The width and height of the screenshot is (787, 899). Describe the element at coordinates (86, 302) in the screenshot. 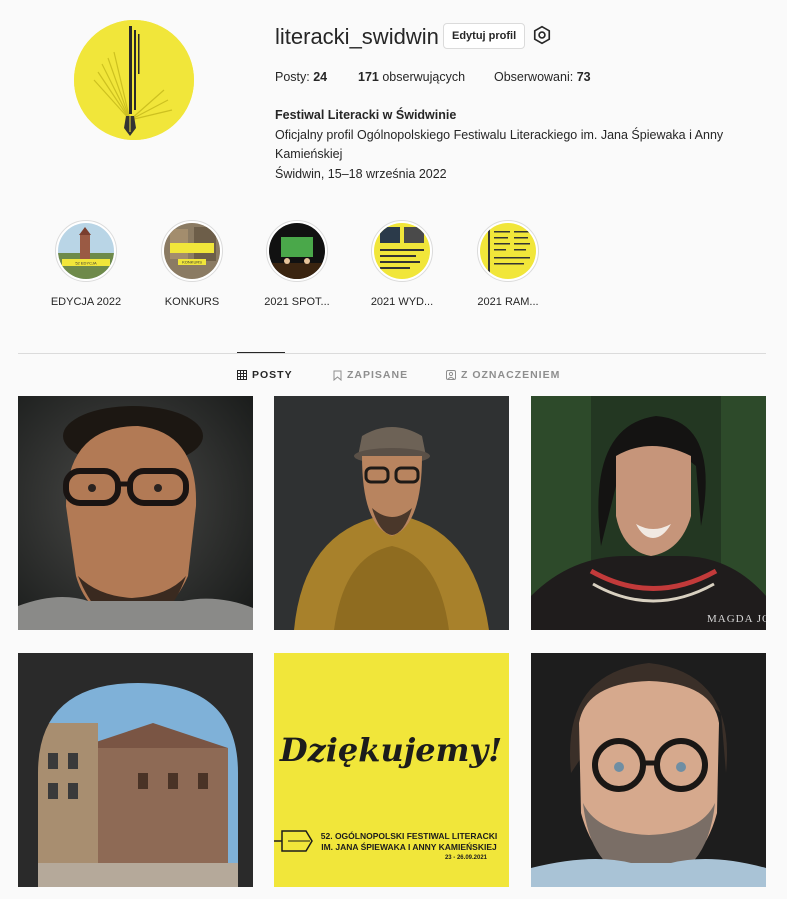

I see `highlight-label: EDYCJA 2022` at that location.